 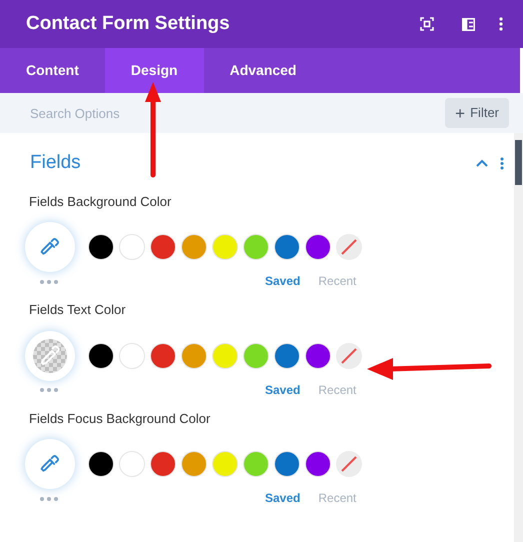 What do you see at coordinates (100, 201) in the screenshot?
I see `field-label: Fields Background Color` at bounding box center [100, 201].